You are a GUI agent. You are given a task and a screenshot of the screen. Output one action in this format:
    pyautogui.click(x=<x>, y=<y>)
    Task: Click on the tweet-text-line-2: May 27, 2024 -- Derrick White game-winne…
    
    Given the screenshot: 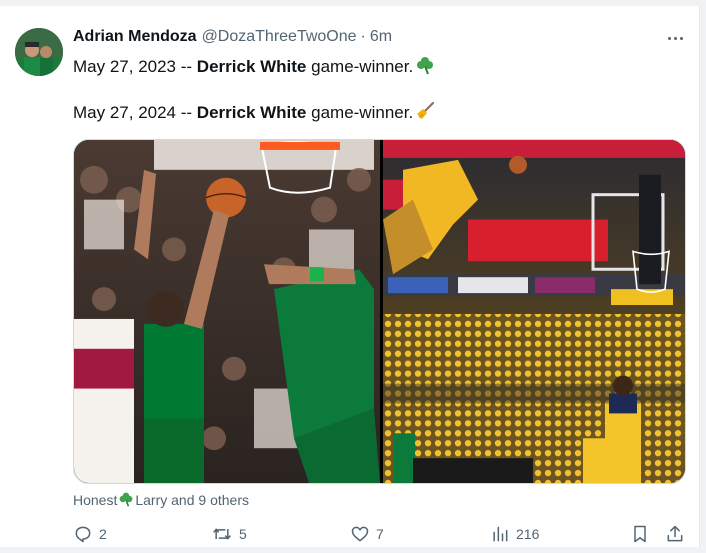 What is the action you would take?
    pyautogui.click(x=254, y=114)
    